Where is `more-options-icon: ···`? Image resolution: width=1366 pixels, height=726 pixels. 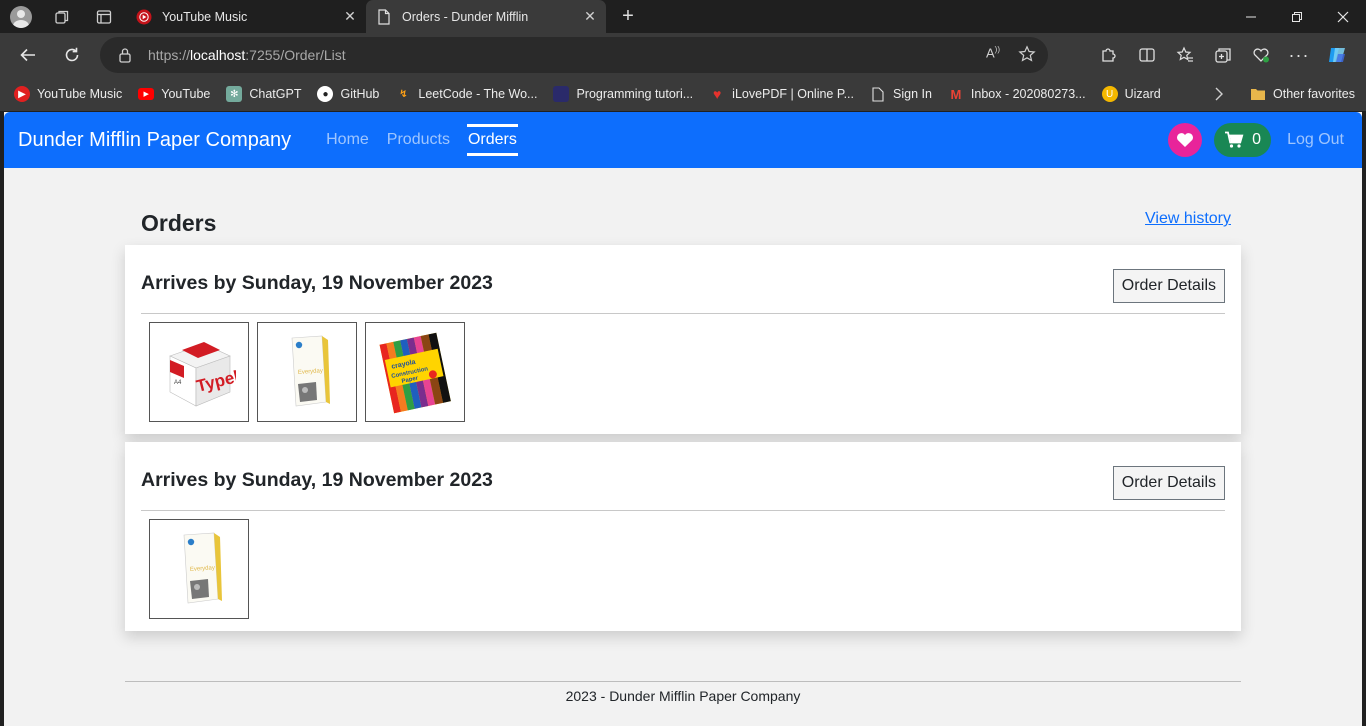 more-options-icon: ··· is located at coordinates (1299, 55).